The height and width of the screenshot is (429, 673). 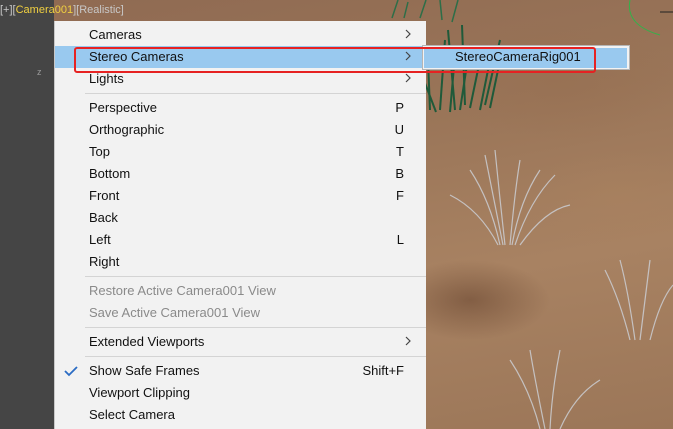 What do you see at coordinates (240, 342) in the screenshot?
I see `menu-item-extended-viewports: Extended Viewports` at bounding box center [240, 342].